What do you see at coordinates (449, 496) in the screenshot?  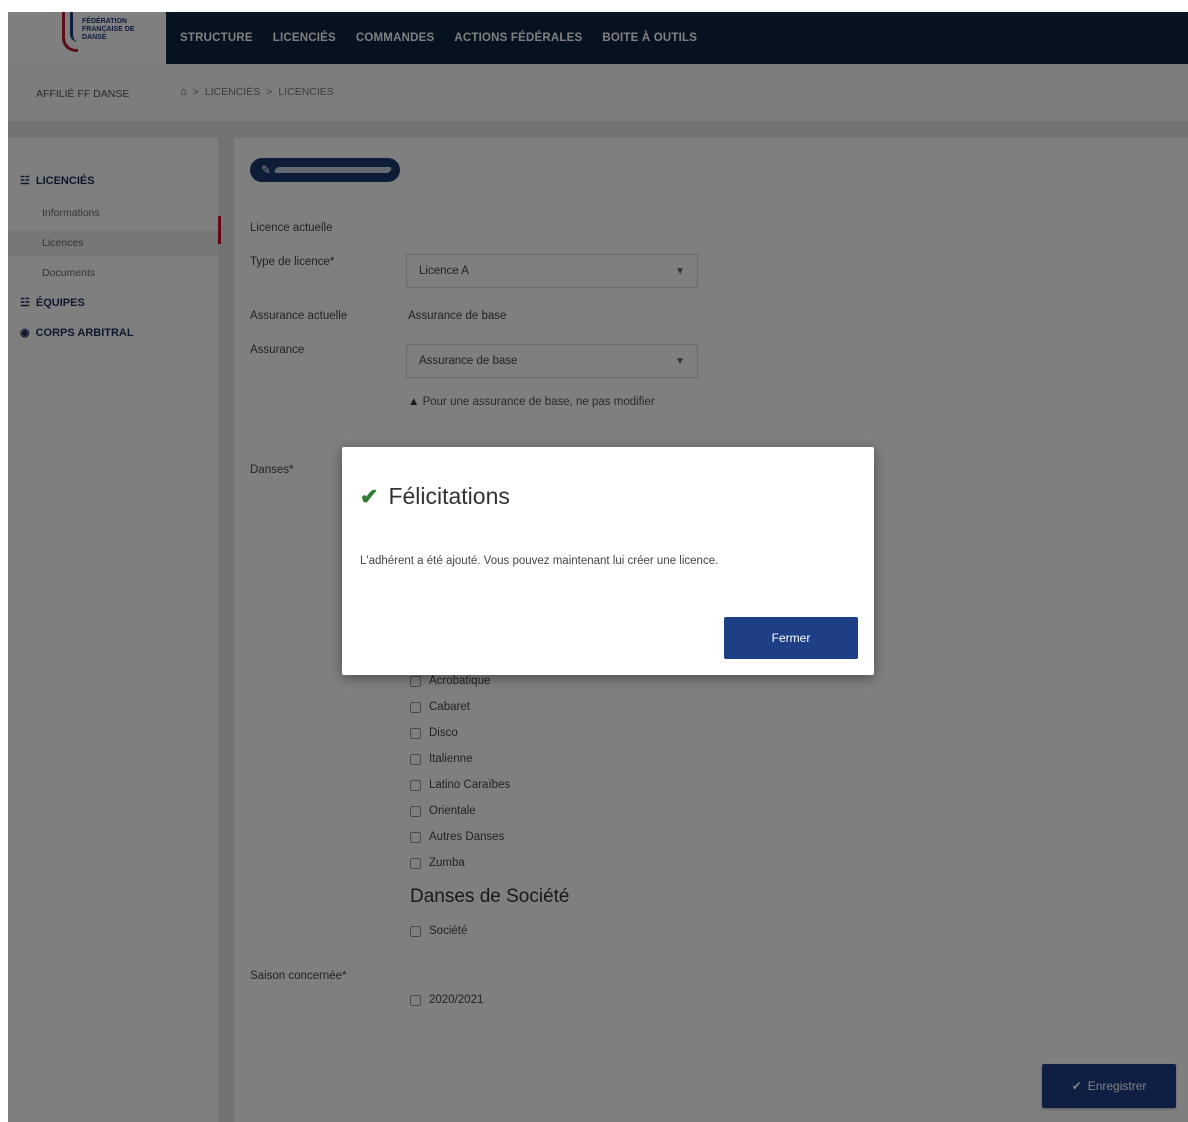 I see `dialog-title-text: Félicitations` at bounding box center [449, 496].